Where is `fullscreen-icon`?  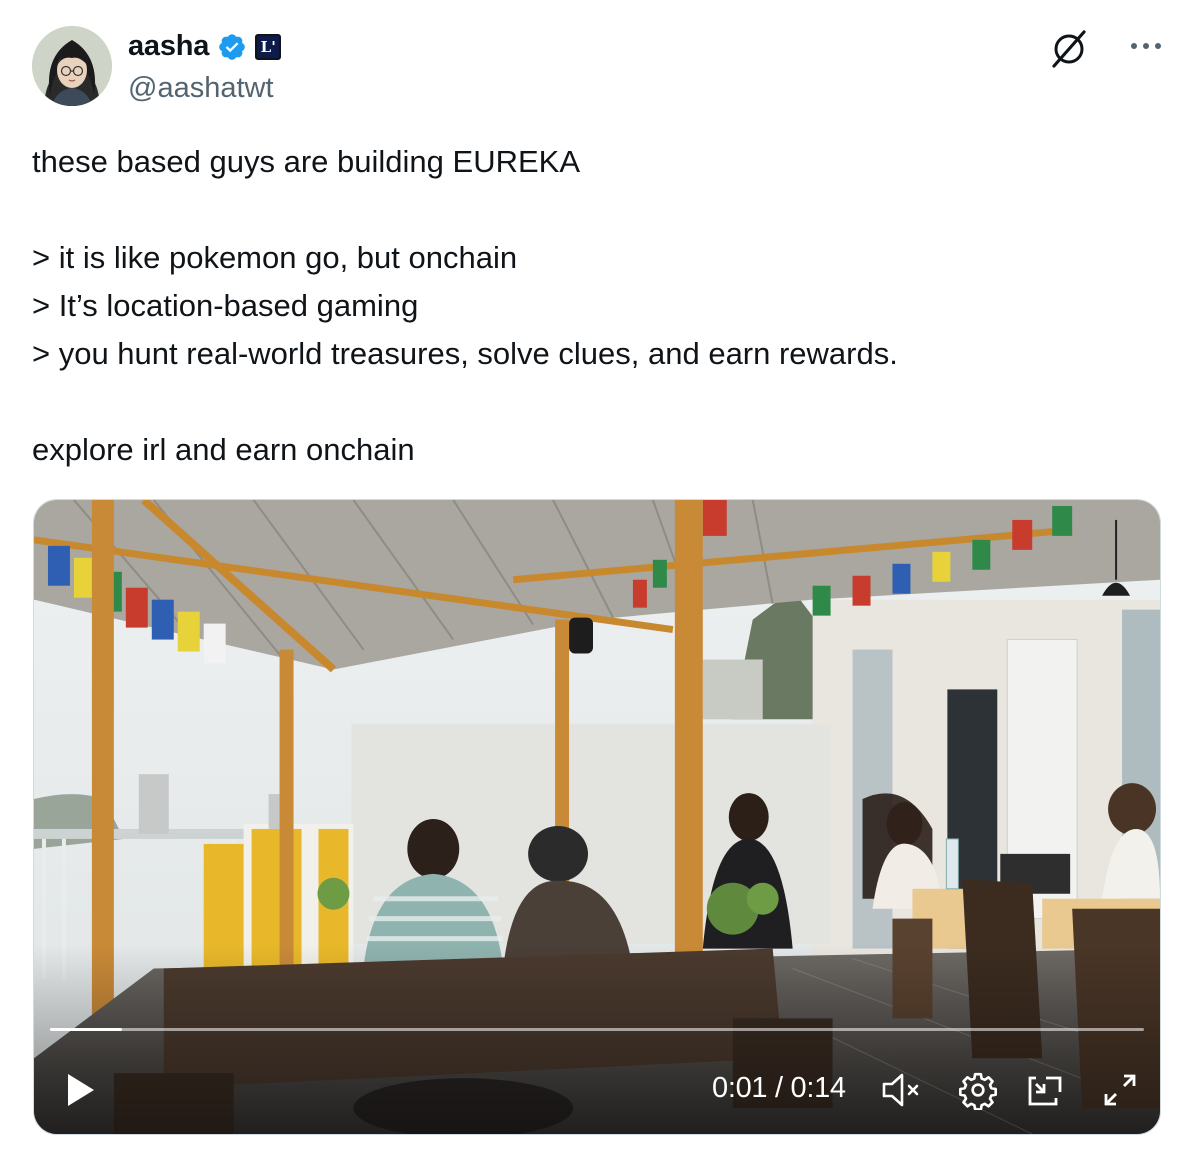
fullscreen-icon is located at coordinates (1120, 1090).